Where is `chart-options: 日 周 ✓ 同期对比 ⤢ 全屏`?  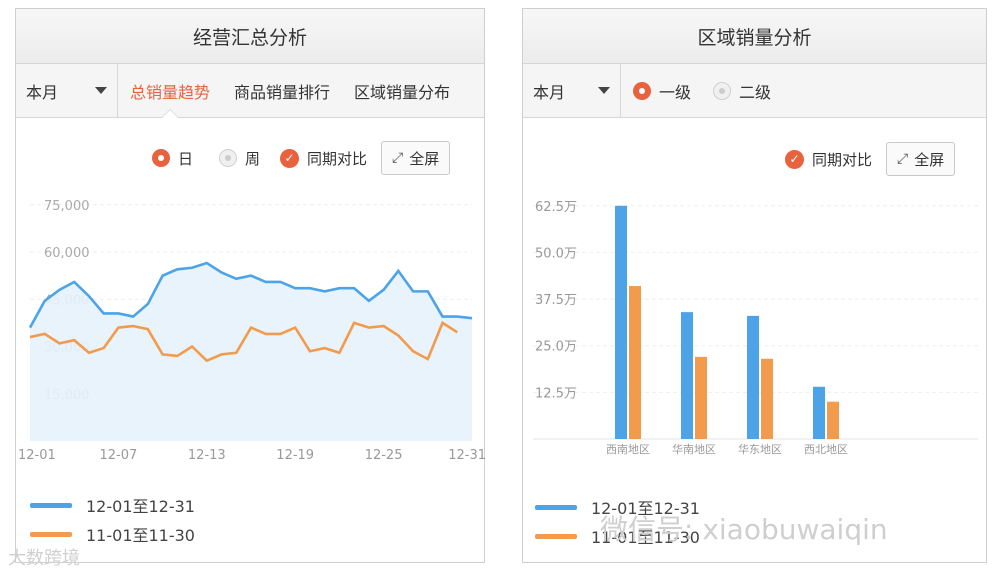
chart-options: 日 周 ✓ 同期对比 ⤢ 全屏 is located at coordinates (301, 158).